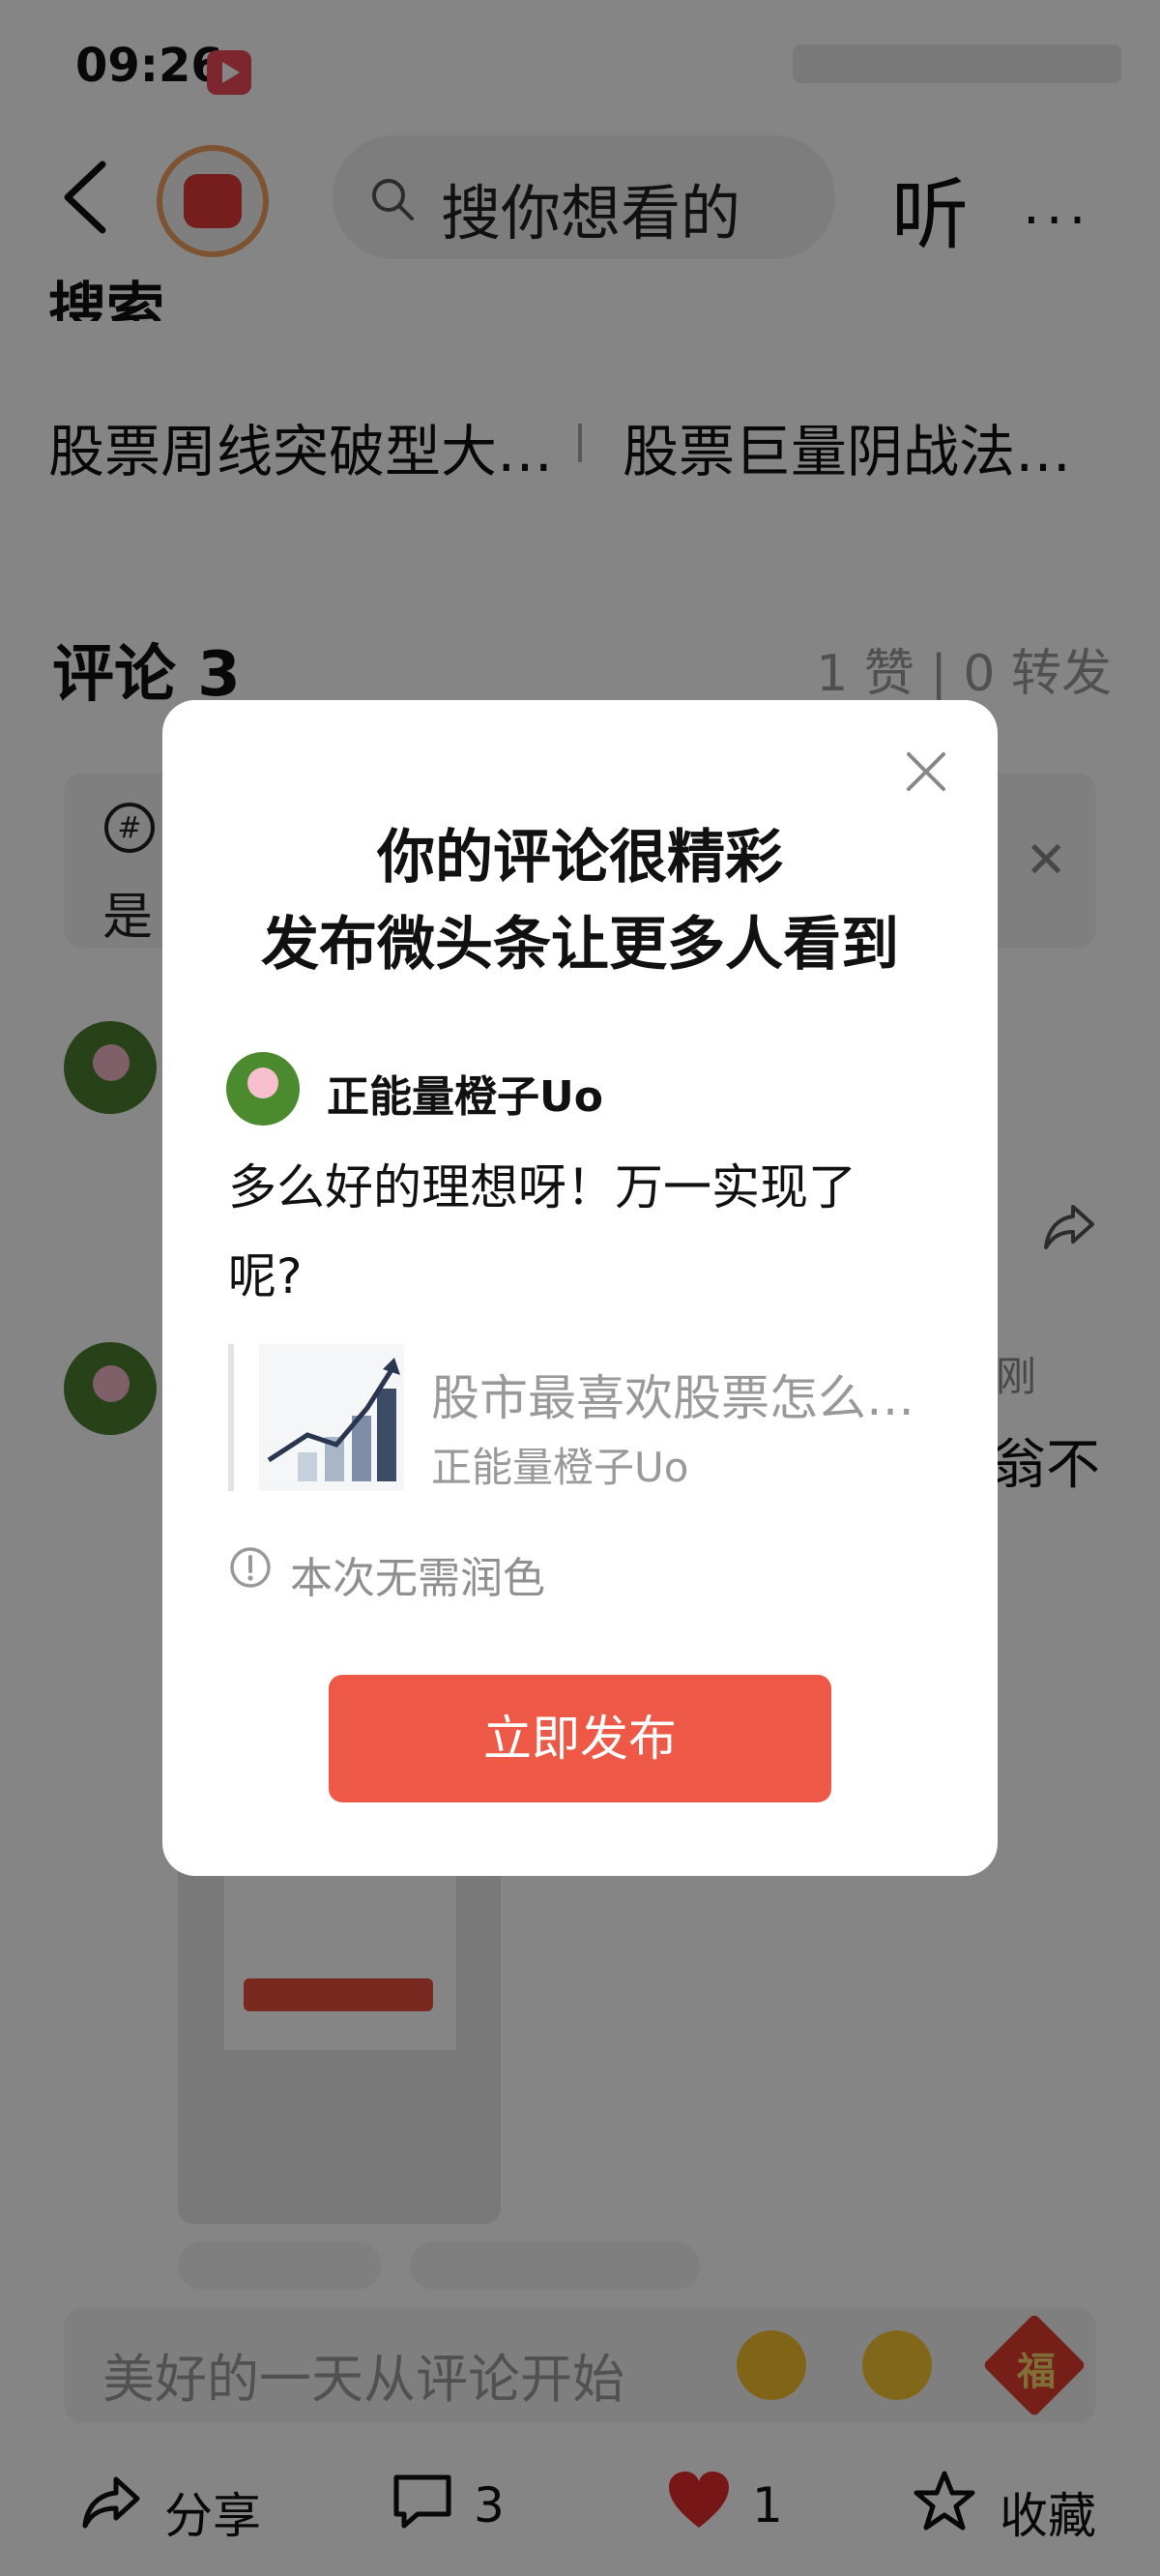 This screenshot has height=2576, width=1160. Describe the element at coordinates (251, 1567) in the screenshot. I see `info-icon` at that location.